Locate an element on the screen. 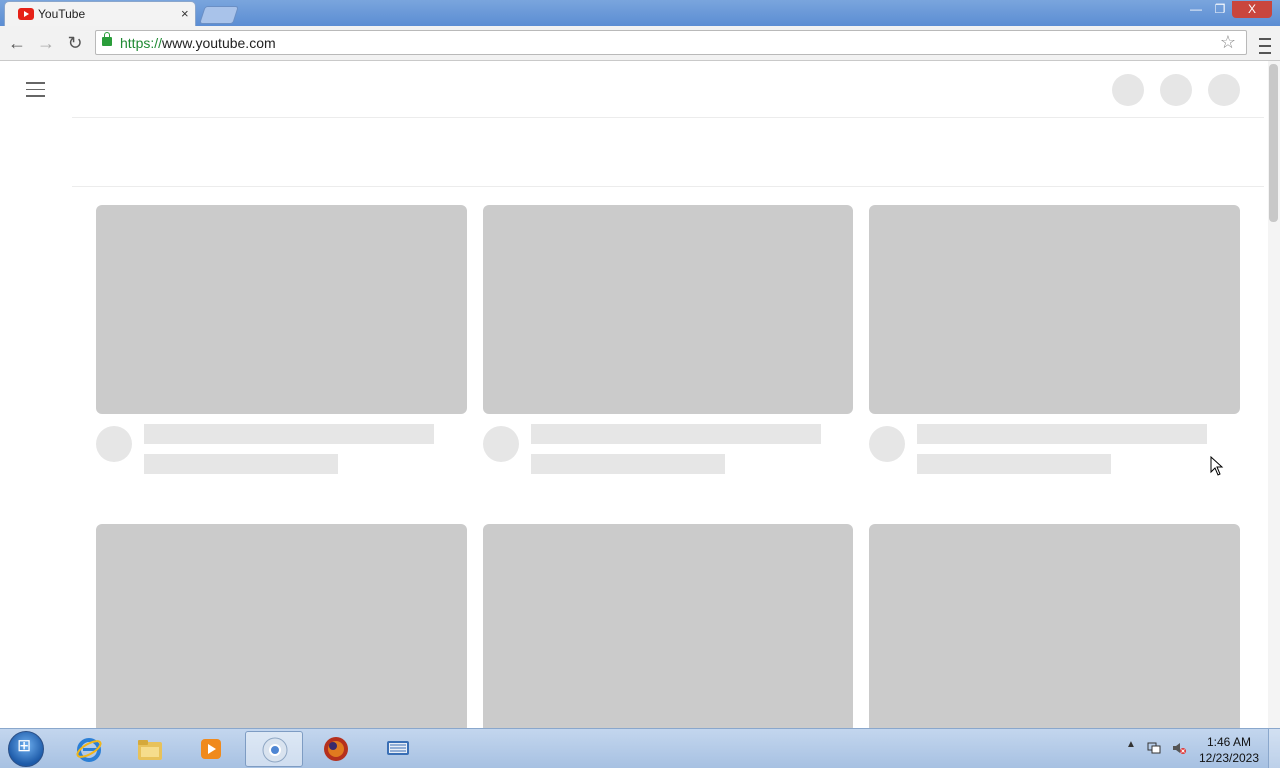 The image size is (1280, 768). restore-button: ❐ is located at coordinates (1220, 9).